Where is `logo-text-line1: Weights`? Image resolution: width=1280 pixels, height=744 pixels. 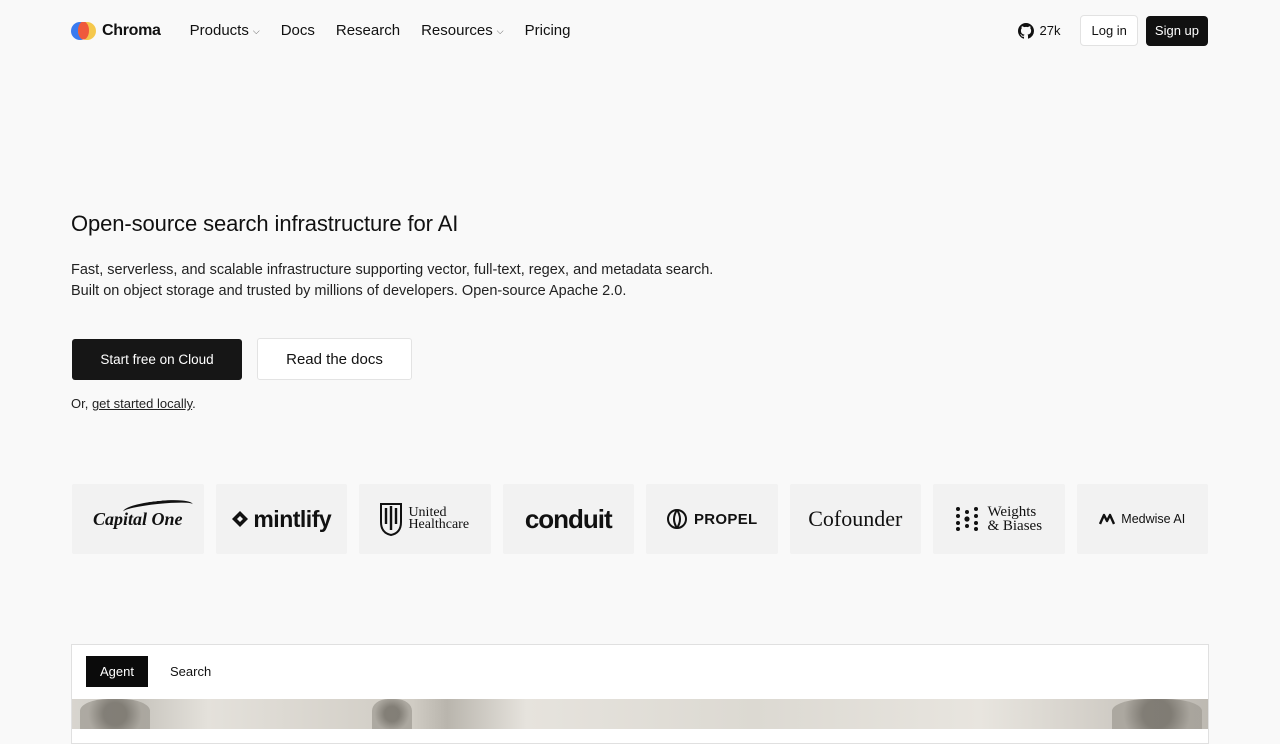
logo-text-line1: Weights is located at coordinates (1012, 512).